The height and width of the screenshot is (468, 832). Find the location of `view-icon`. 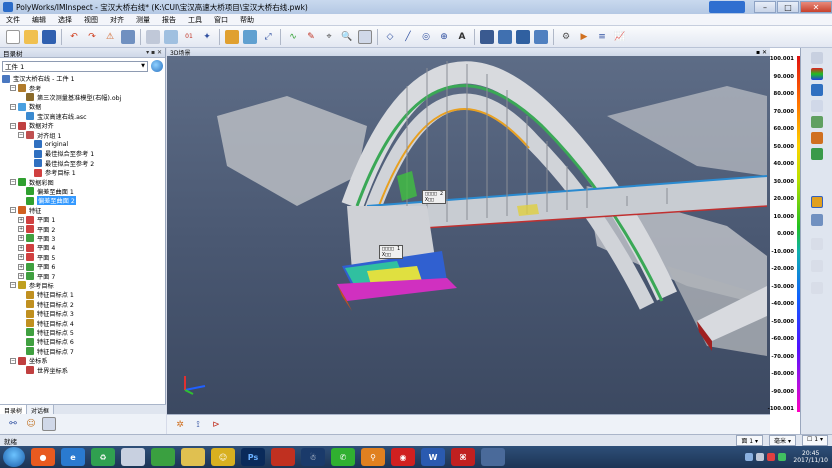

view-icon is located at coordinates (541, 36).